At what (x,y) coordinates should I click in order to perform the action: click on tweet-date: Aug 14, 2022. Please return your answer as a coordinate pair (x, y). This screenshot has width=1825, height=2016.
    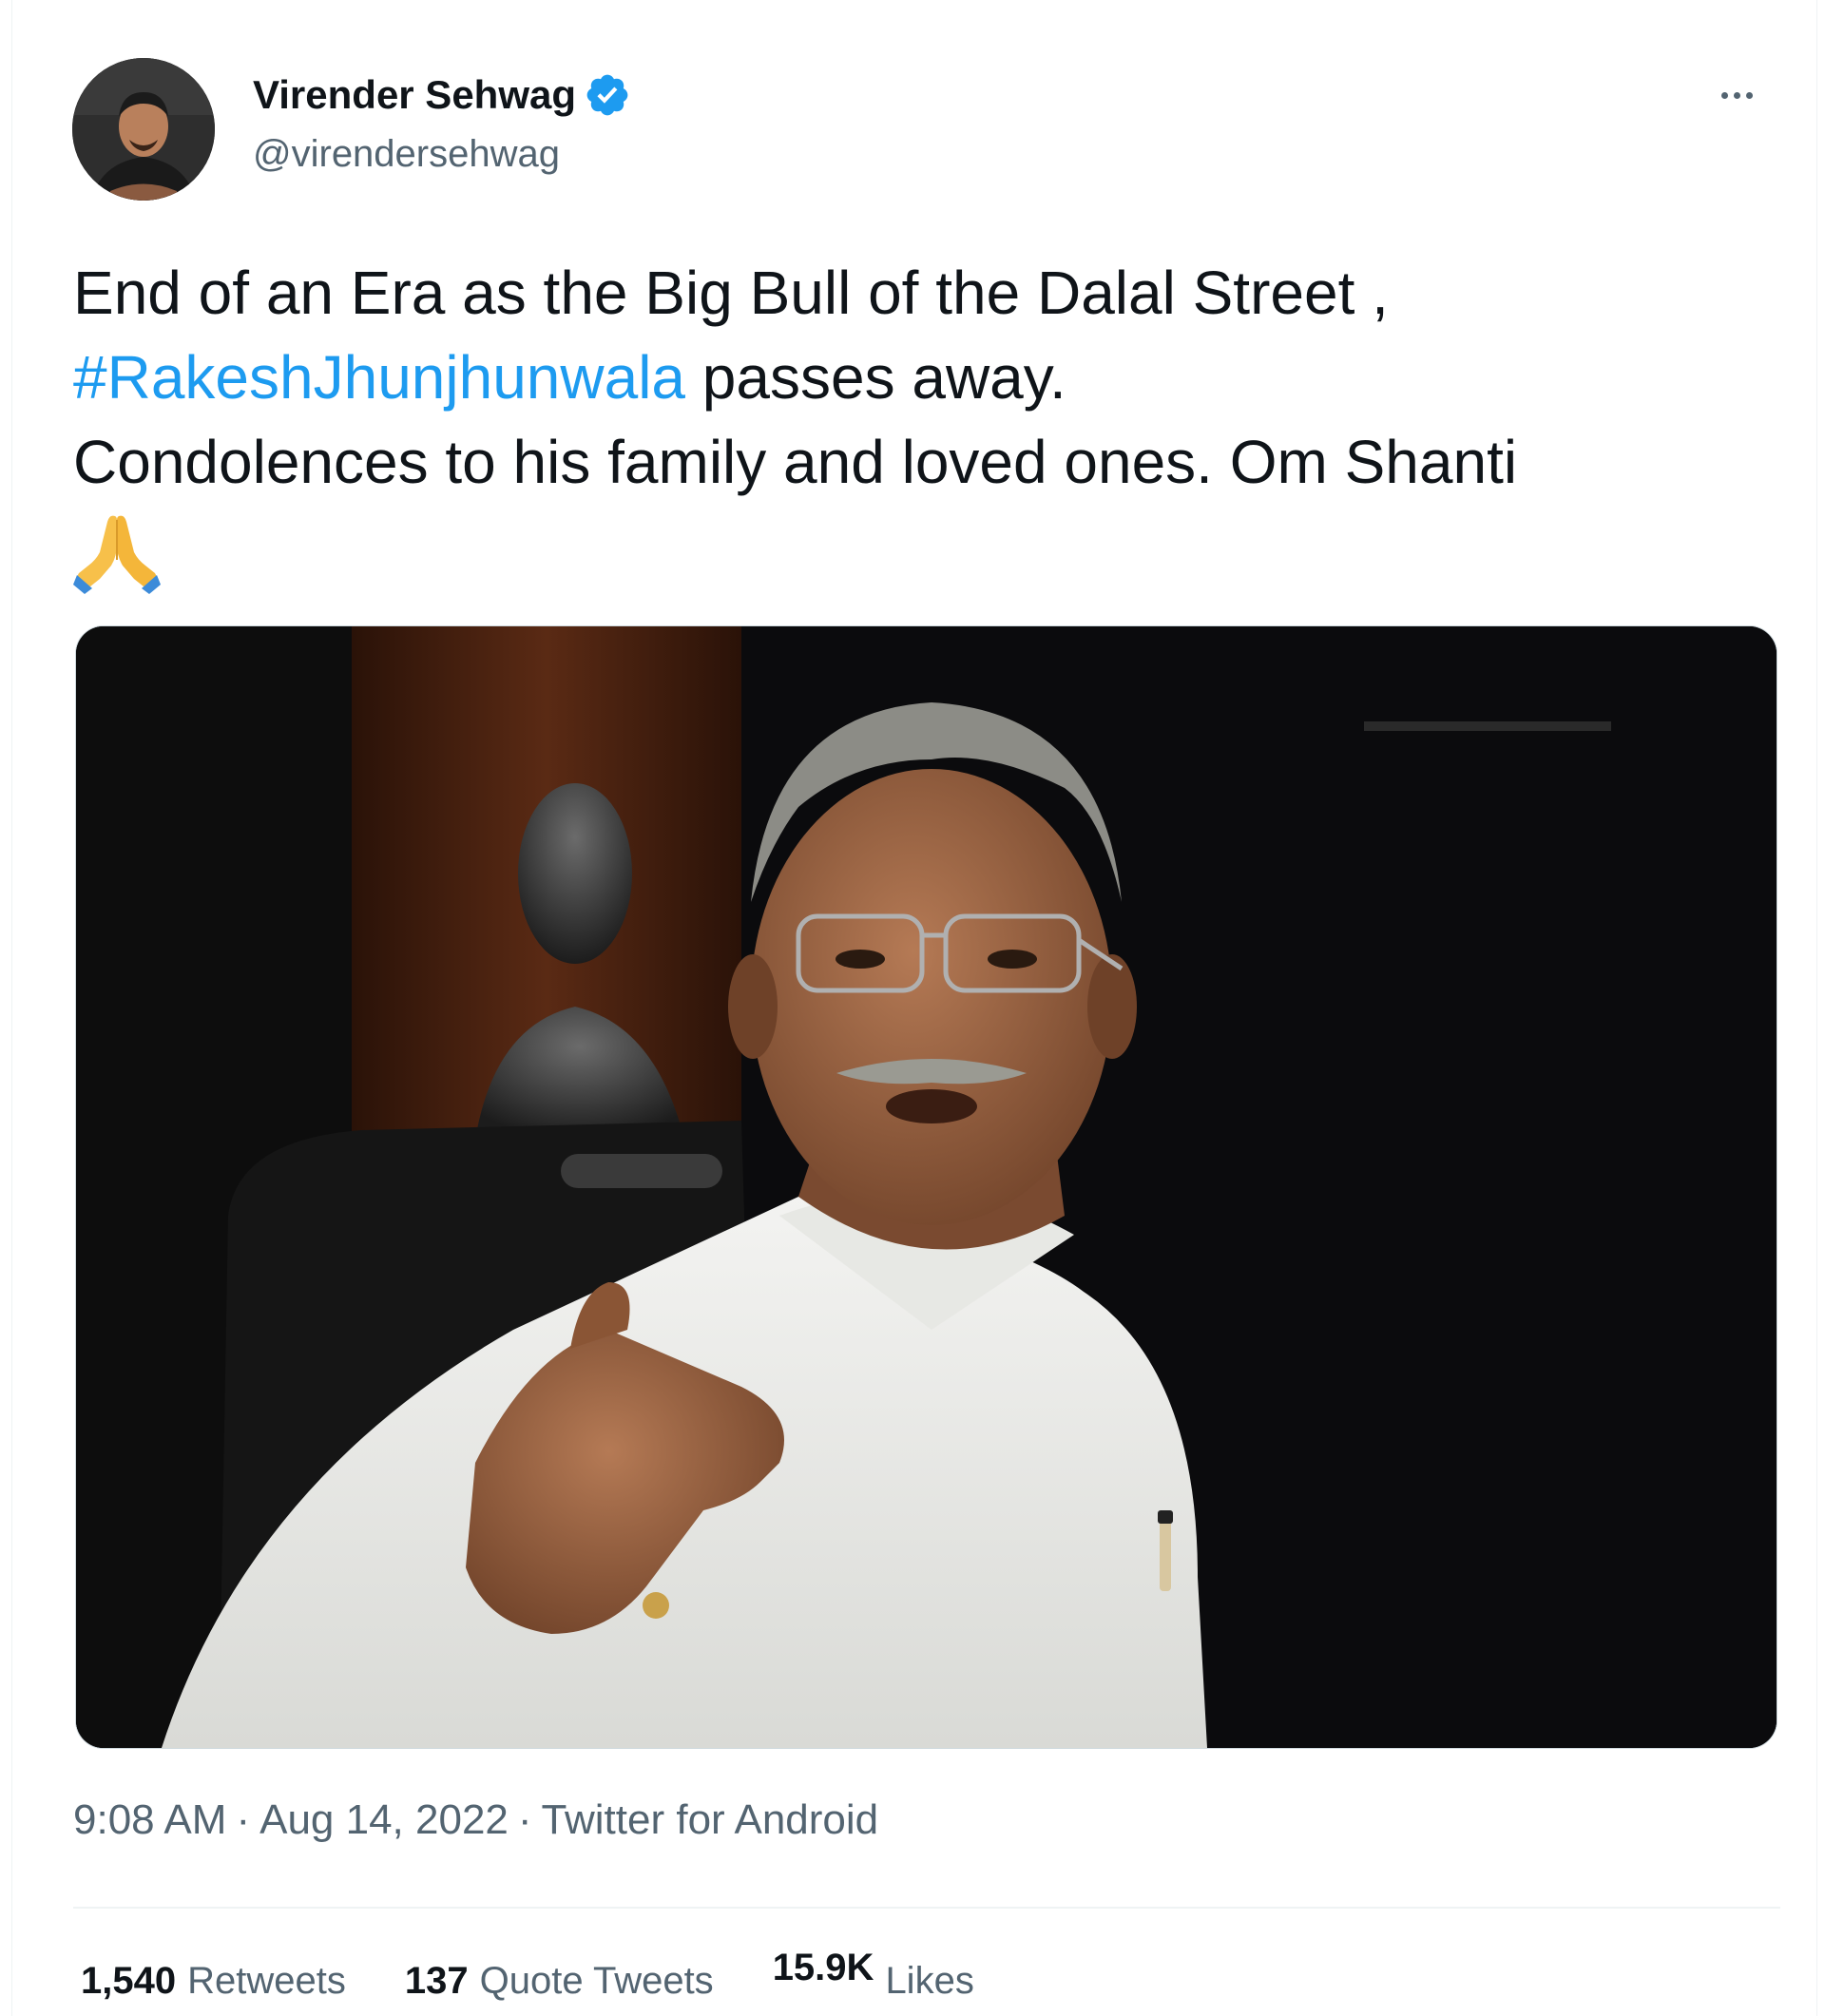
    Looking at the image, I should click on (384, 1819).